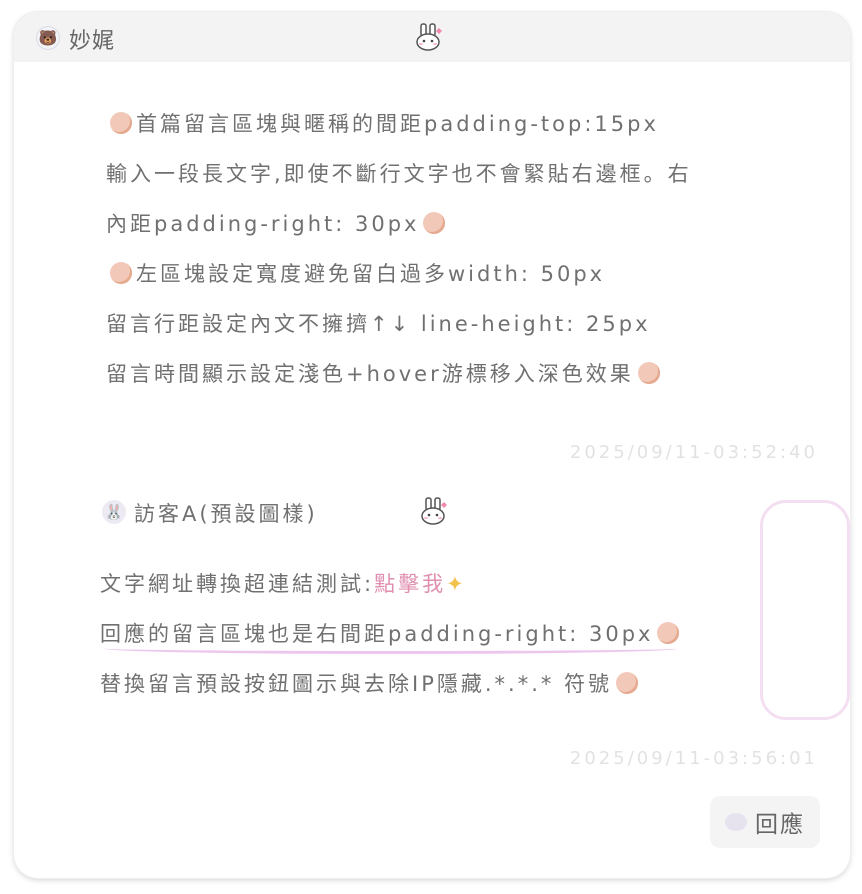 This screenshot has width=862, height=894. I want to click on comment-line-2: 輸入一段長文字,即使不斷行文字也不會緊貼右邊框。右, so click(399, 174).